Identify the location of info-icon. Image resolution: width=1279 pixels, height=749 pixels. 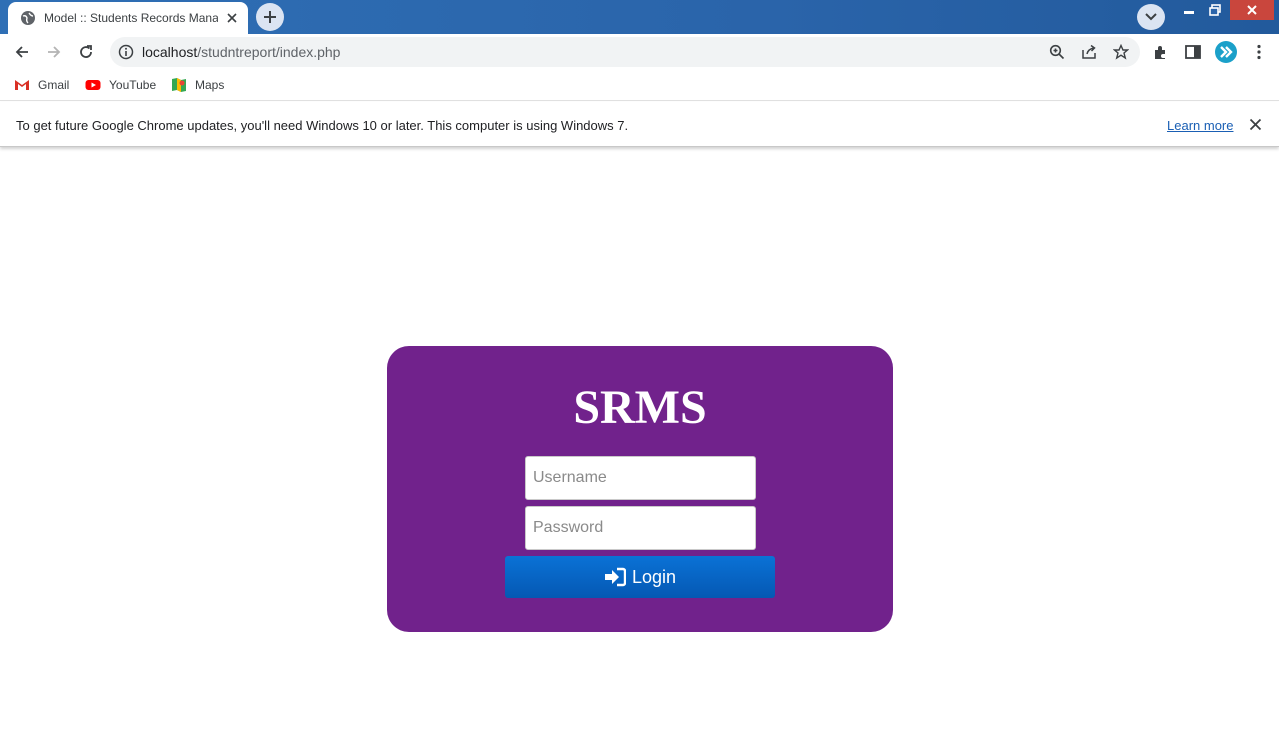
(126, 52).